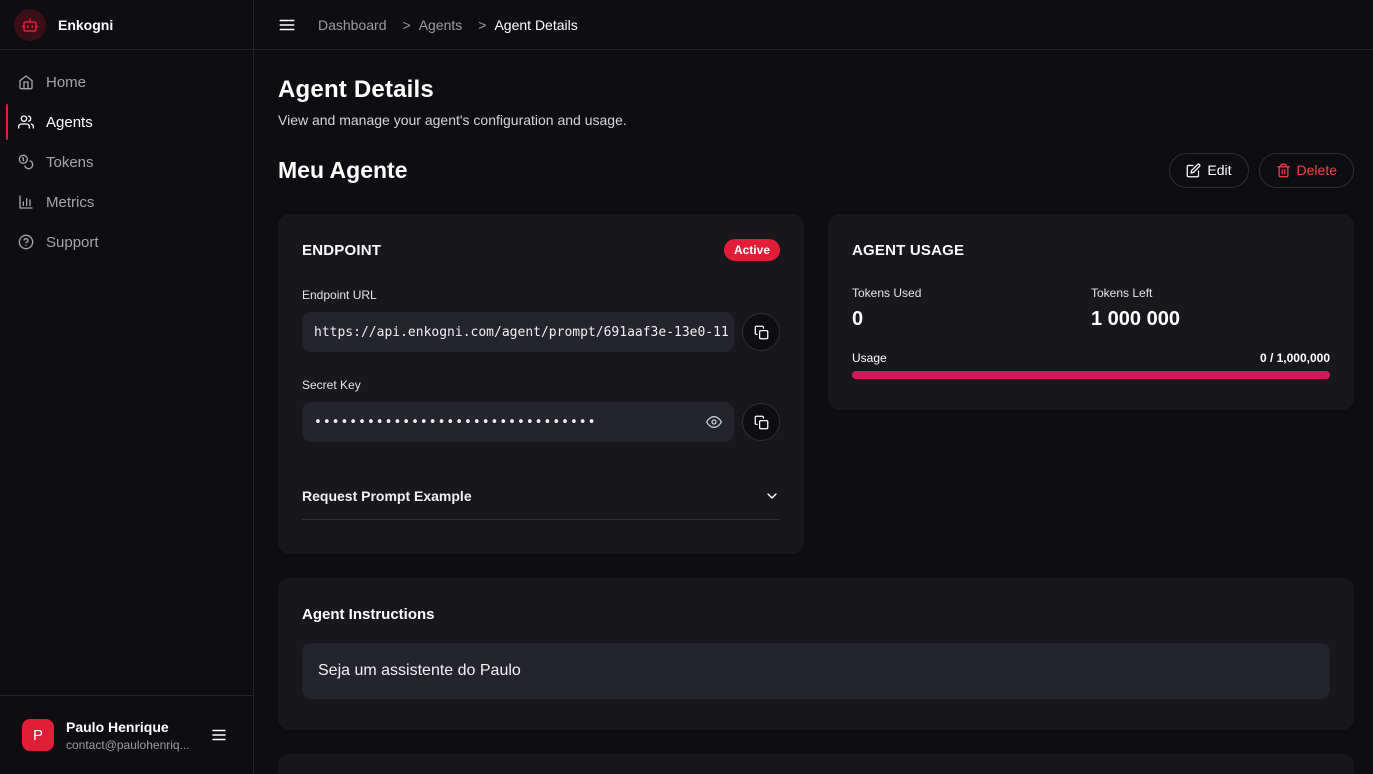  What do you see at coordinates (126, 82) in the screenshot?
I see `sidebar-item-home: Home` at bounding box center [126, 82].